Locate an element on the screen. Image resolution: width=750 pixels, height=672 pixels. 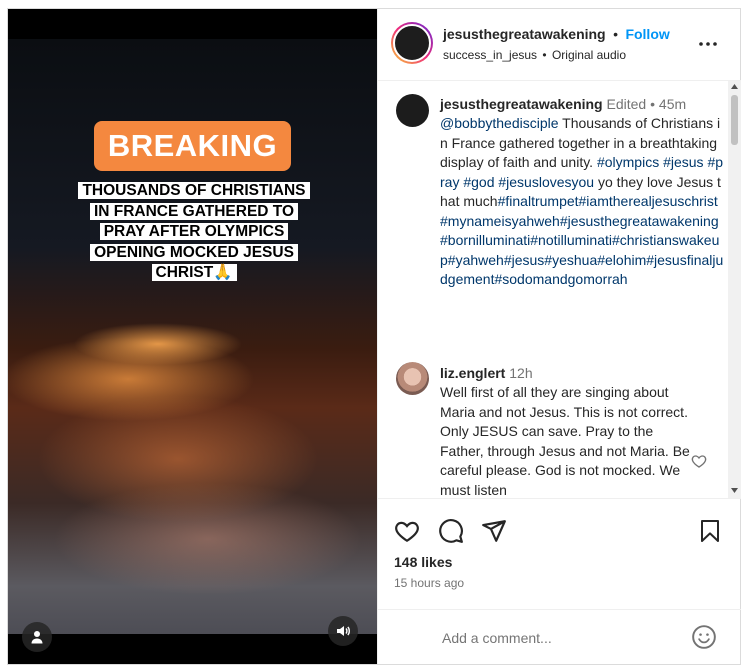
like-button is located at coordinates (407, 531).